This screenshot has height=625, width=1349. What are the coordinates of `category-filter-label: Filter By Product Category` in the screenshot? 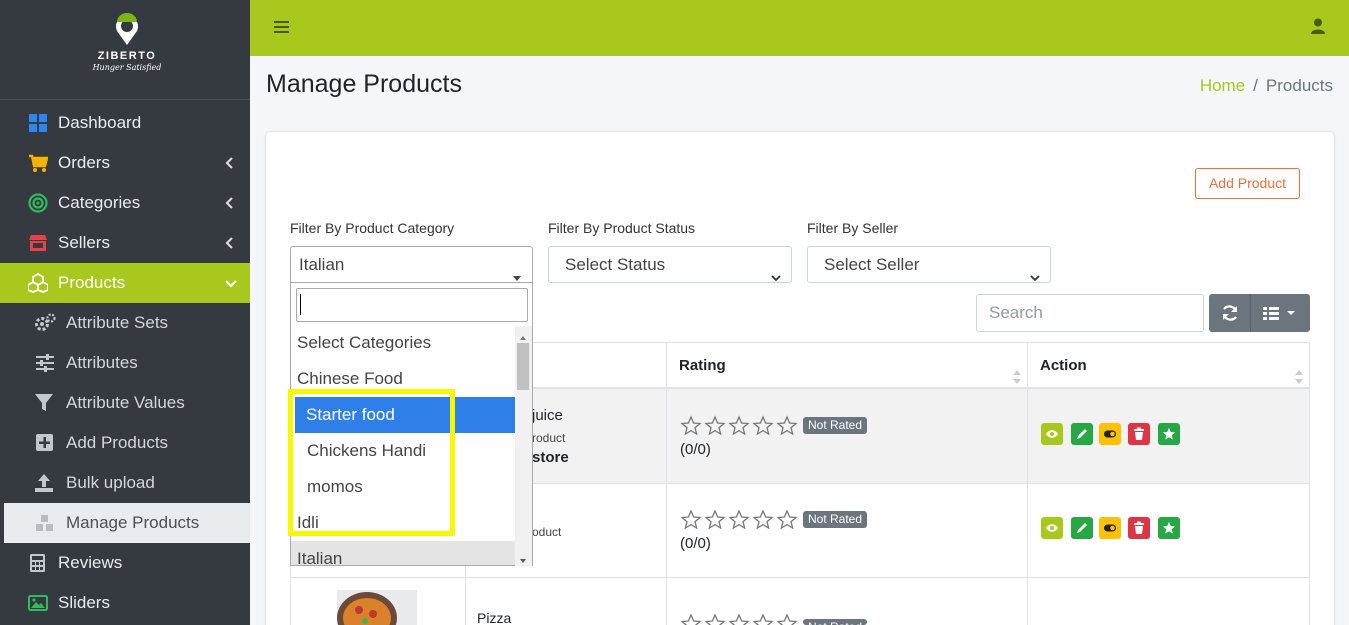 It's located at (372, 228).